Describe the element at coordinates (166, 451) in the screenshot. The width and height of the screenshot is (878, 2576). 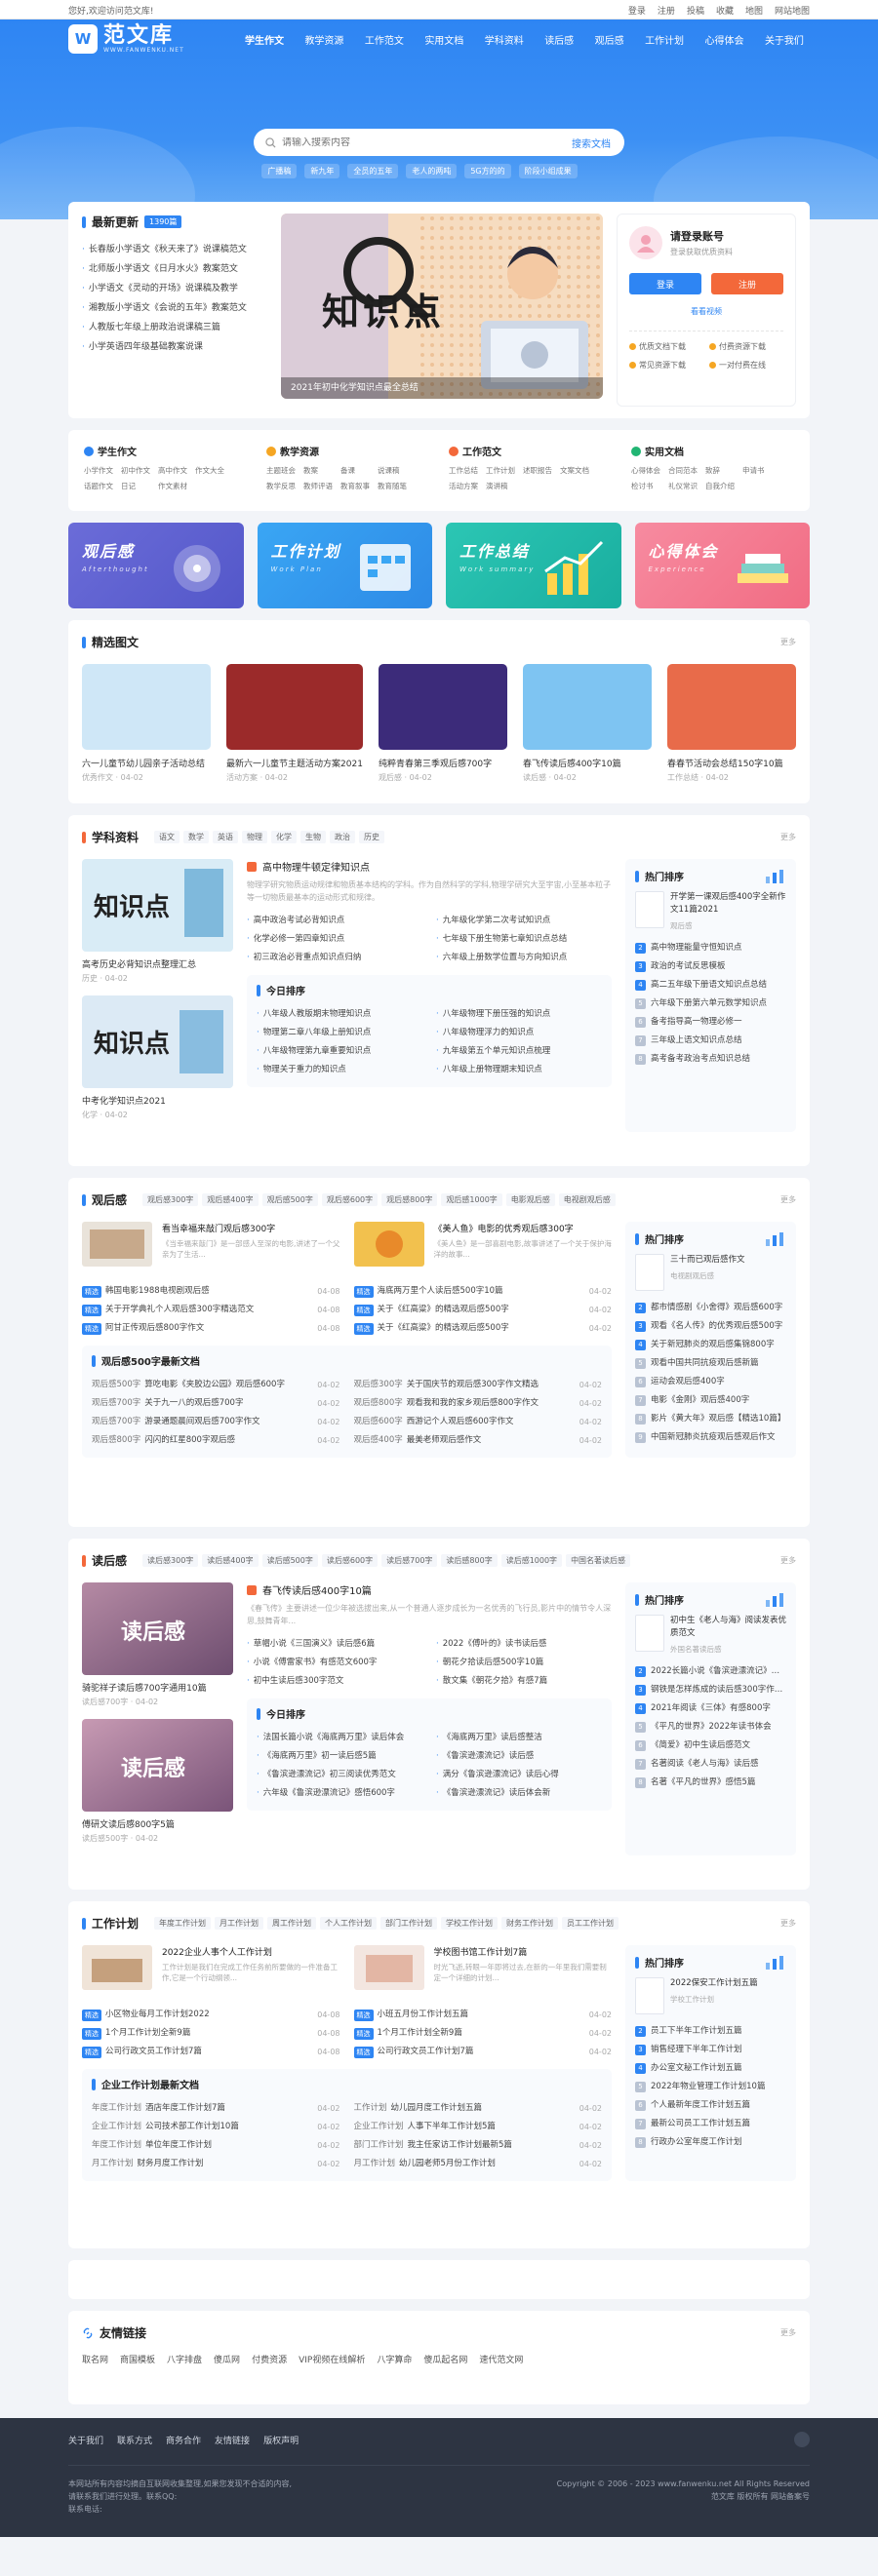
I see `category-header: 学生作文` at that location.